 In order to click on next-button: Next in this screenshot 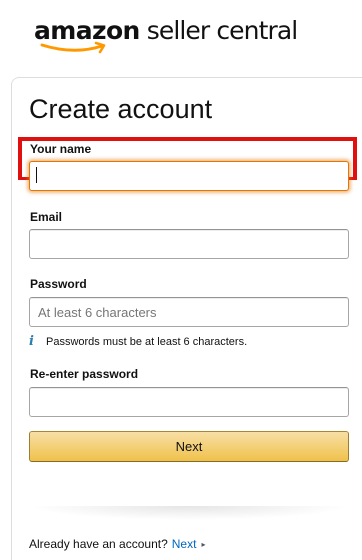, I will do `click(189, 446)`.